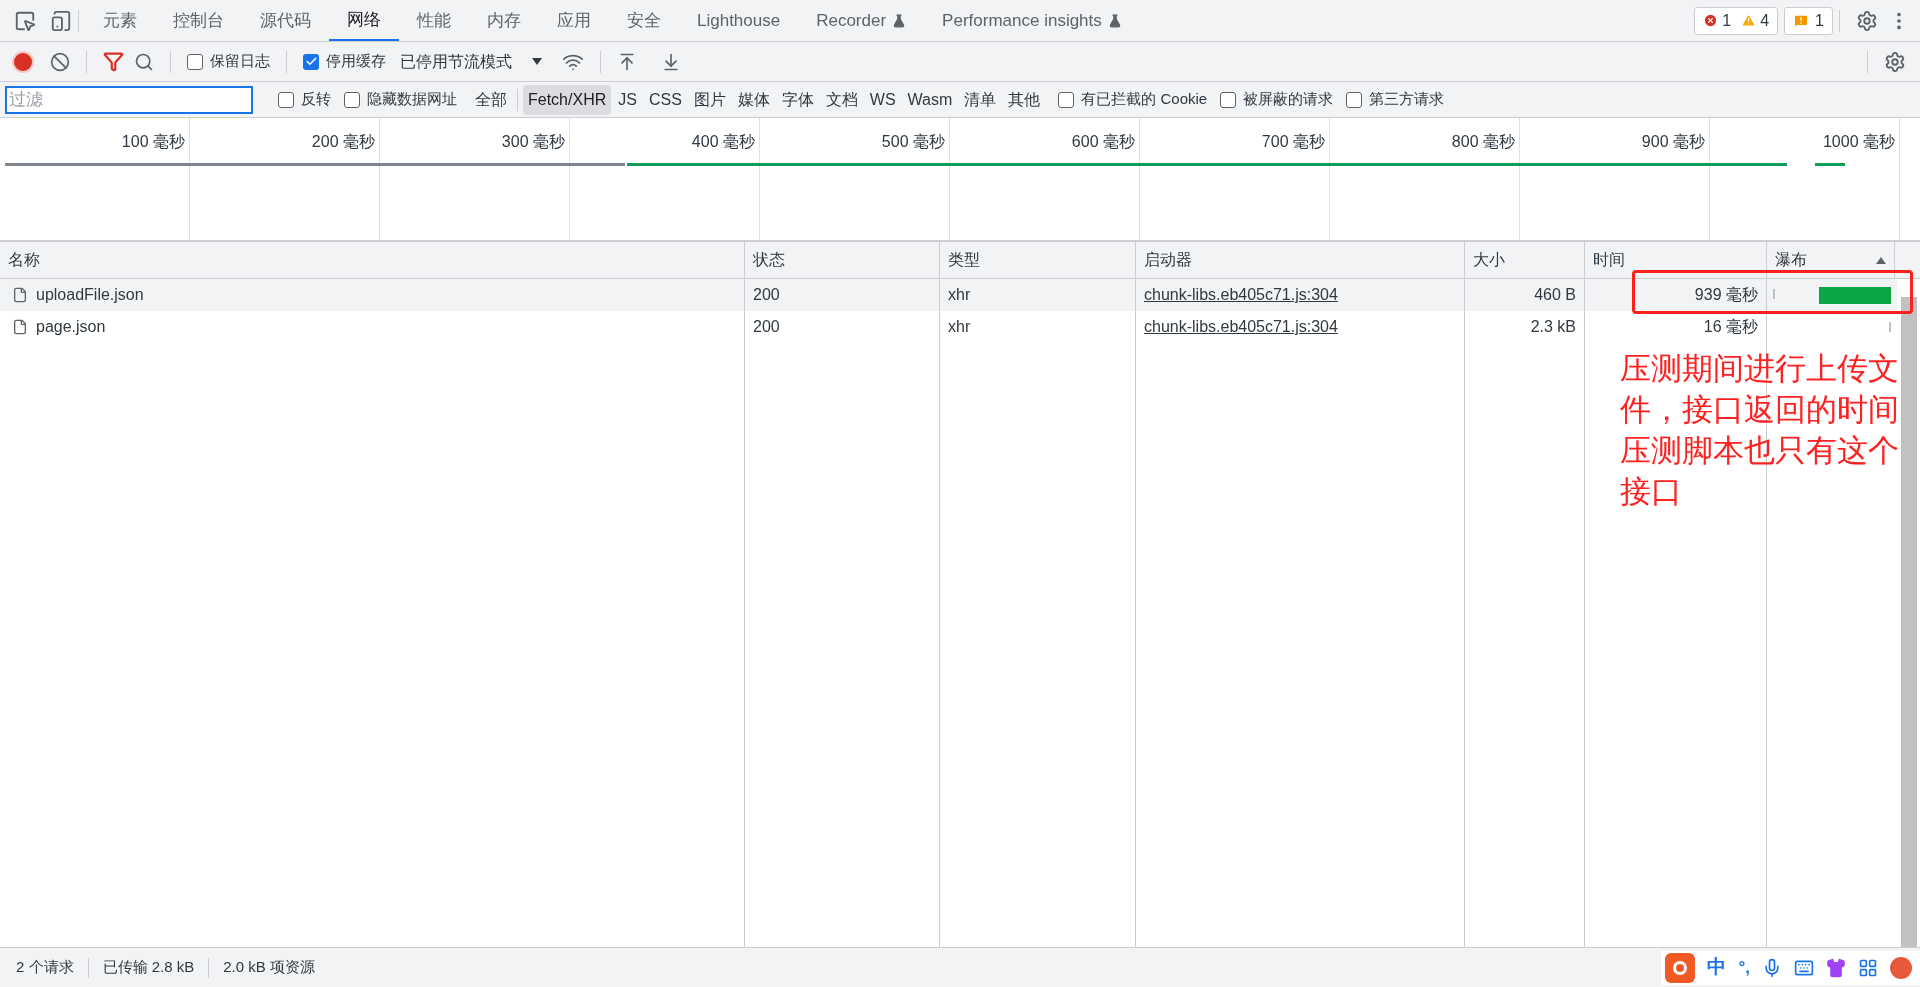  What do you see at coordinates (627, 99) in the screenshot?
I see `type-filter: JS` at bounding box center [627, 99].